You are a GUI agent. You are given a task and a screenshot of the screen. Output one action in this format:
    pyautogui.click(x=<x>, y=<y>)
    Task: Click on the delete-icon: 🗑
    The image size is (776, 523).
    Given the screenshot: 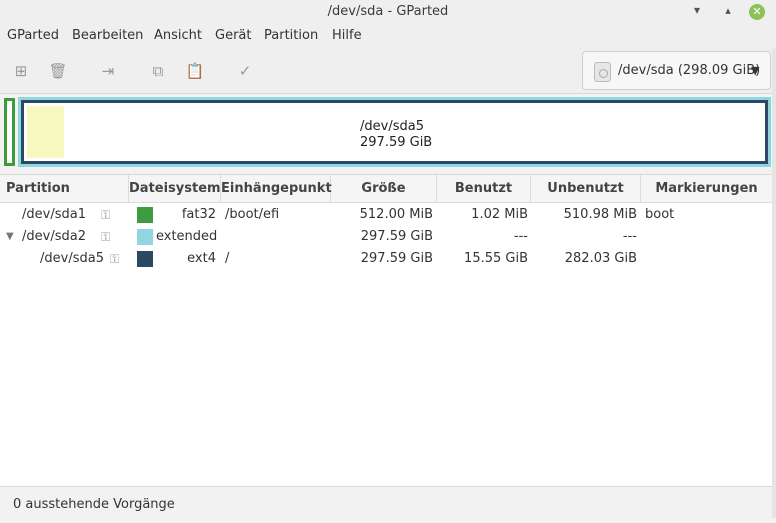 What is the action you would take?
    pyautogui.click(x=58, y=71)
    